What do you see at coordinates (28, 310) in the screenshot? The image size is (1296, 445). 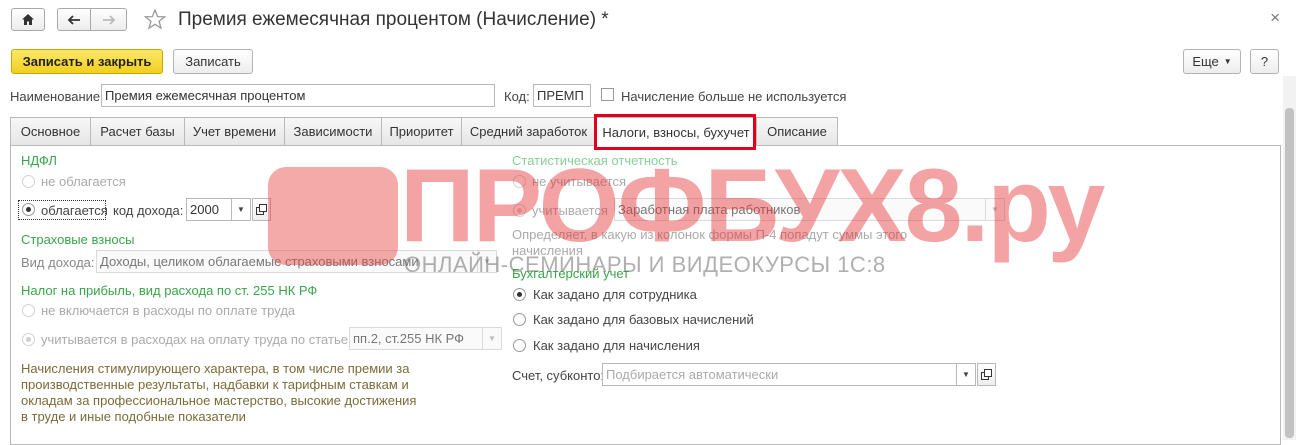 I see `not-included-radio` at bounding box center [28, 310].